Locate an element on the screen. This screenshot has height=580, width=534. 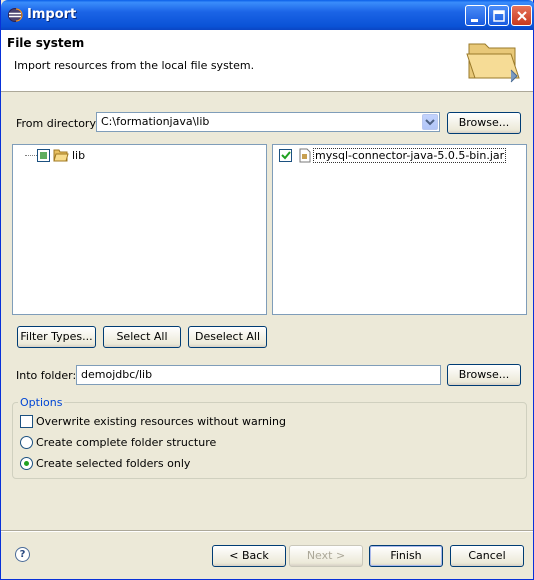
file-list-panel: mysql-connector-java-5.0.5-bin.jar is located at coordinates (399, 229).